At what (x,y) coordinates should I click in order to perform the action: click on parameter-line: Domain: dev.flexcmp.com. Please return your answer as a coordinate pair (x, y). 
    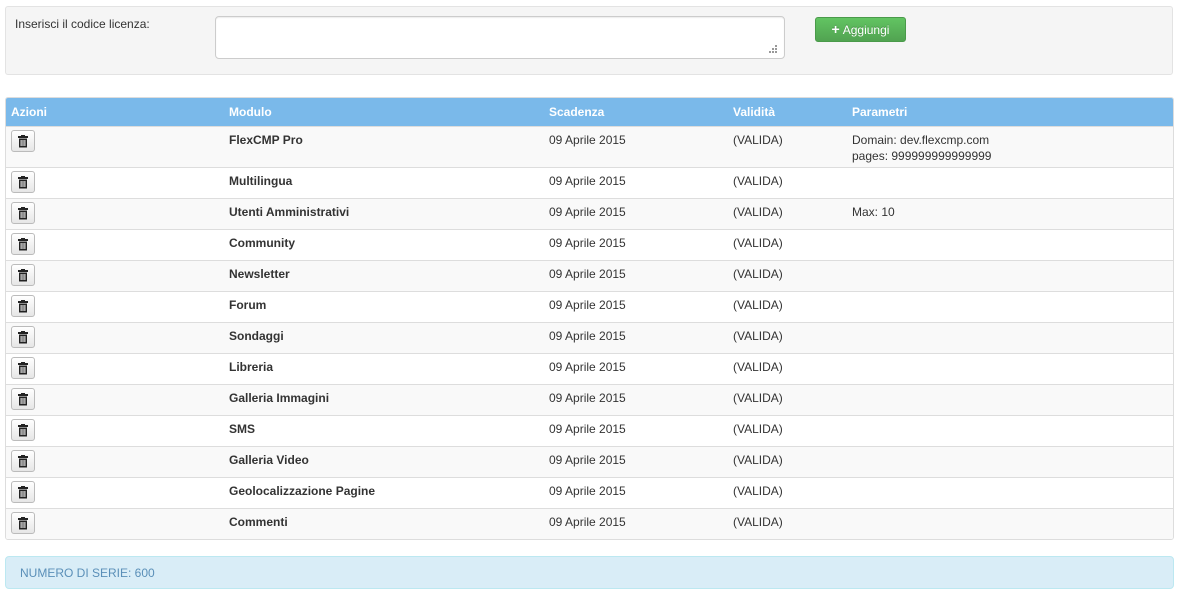
    Looking at the image, I should click on (921, 140).